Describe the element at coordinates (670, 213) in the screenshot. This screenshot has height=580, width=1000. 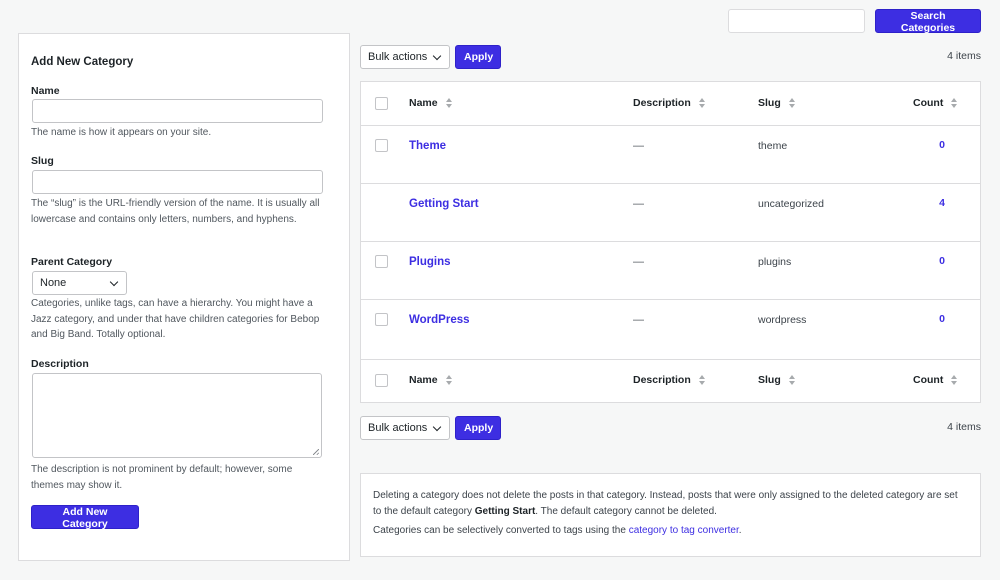
I see `table-row: Getting Start — uncategorized 4` at that location.